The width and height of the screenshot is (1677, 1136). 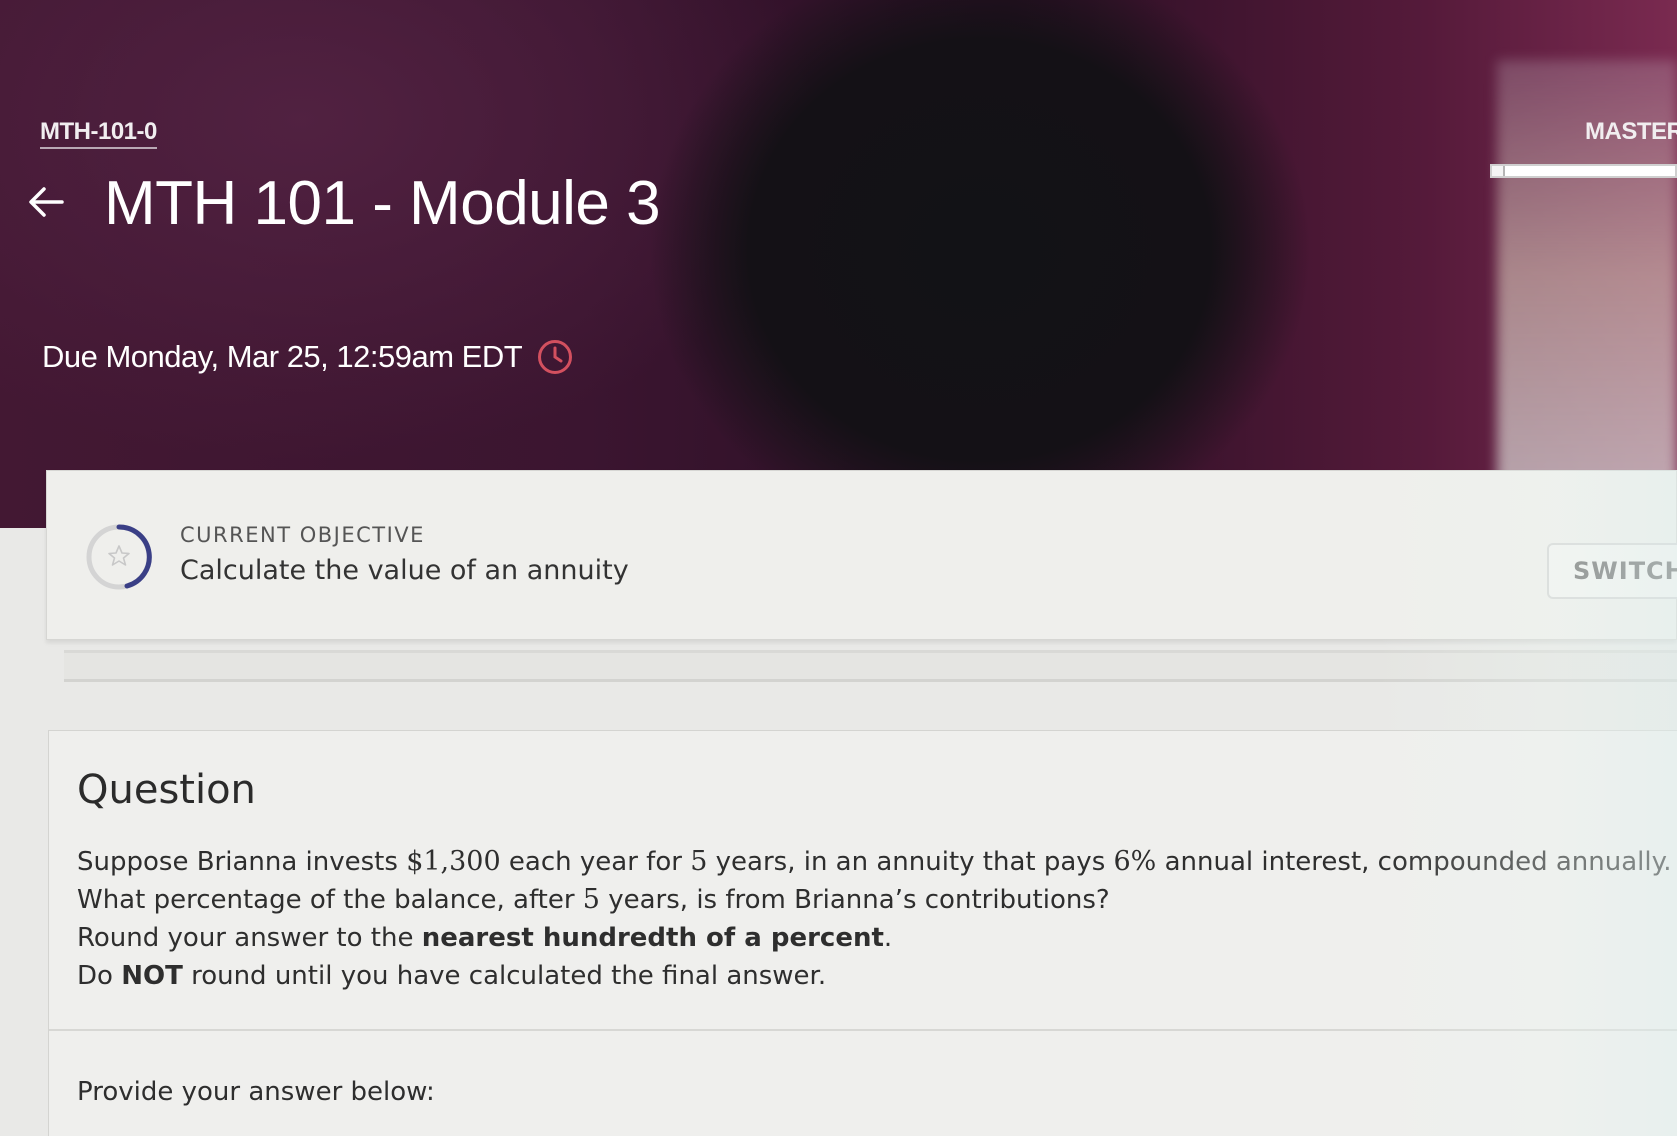 I want to click on page-title: MTH 101 - Module 3, so click(x=382, y=203).